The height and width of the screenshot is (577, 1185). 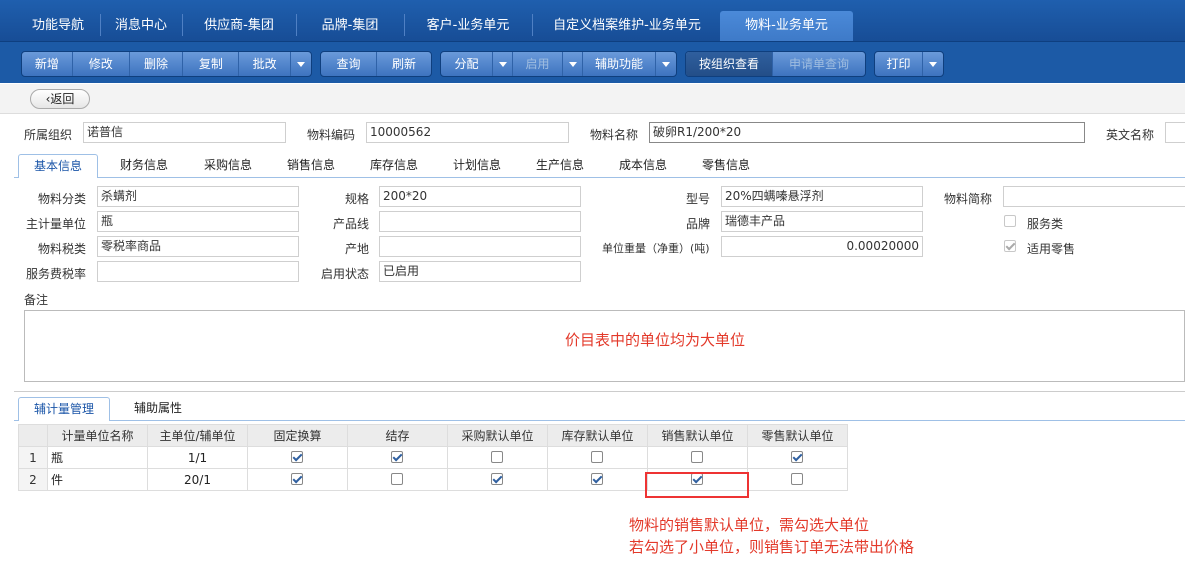 I want to click on enable-dropdown-icon, so click(x=573, y=64).